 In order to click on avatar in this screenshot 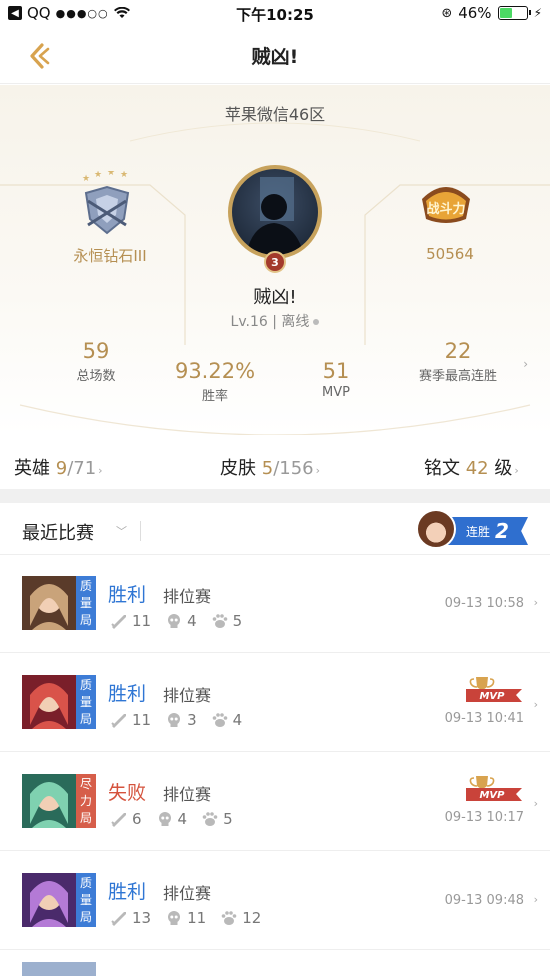, I will do `click(275, 212)`.